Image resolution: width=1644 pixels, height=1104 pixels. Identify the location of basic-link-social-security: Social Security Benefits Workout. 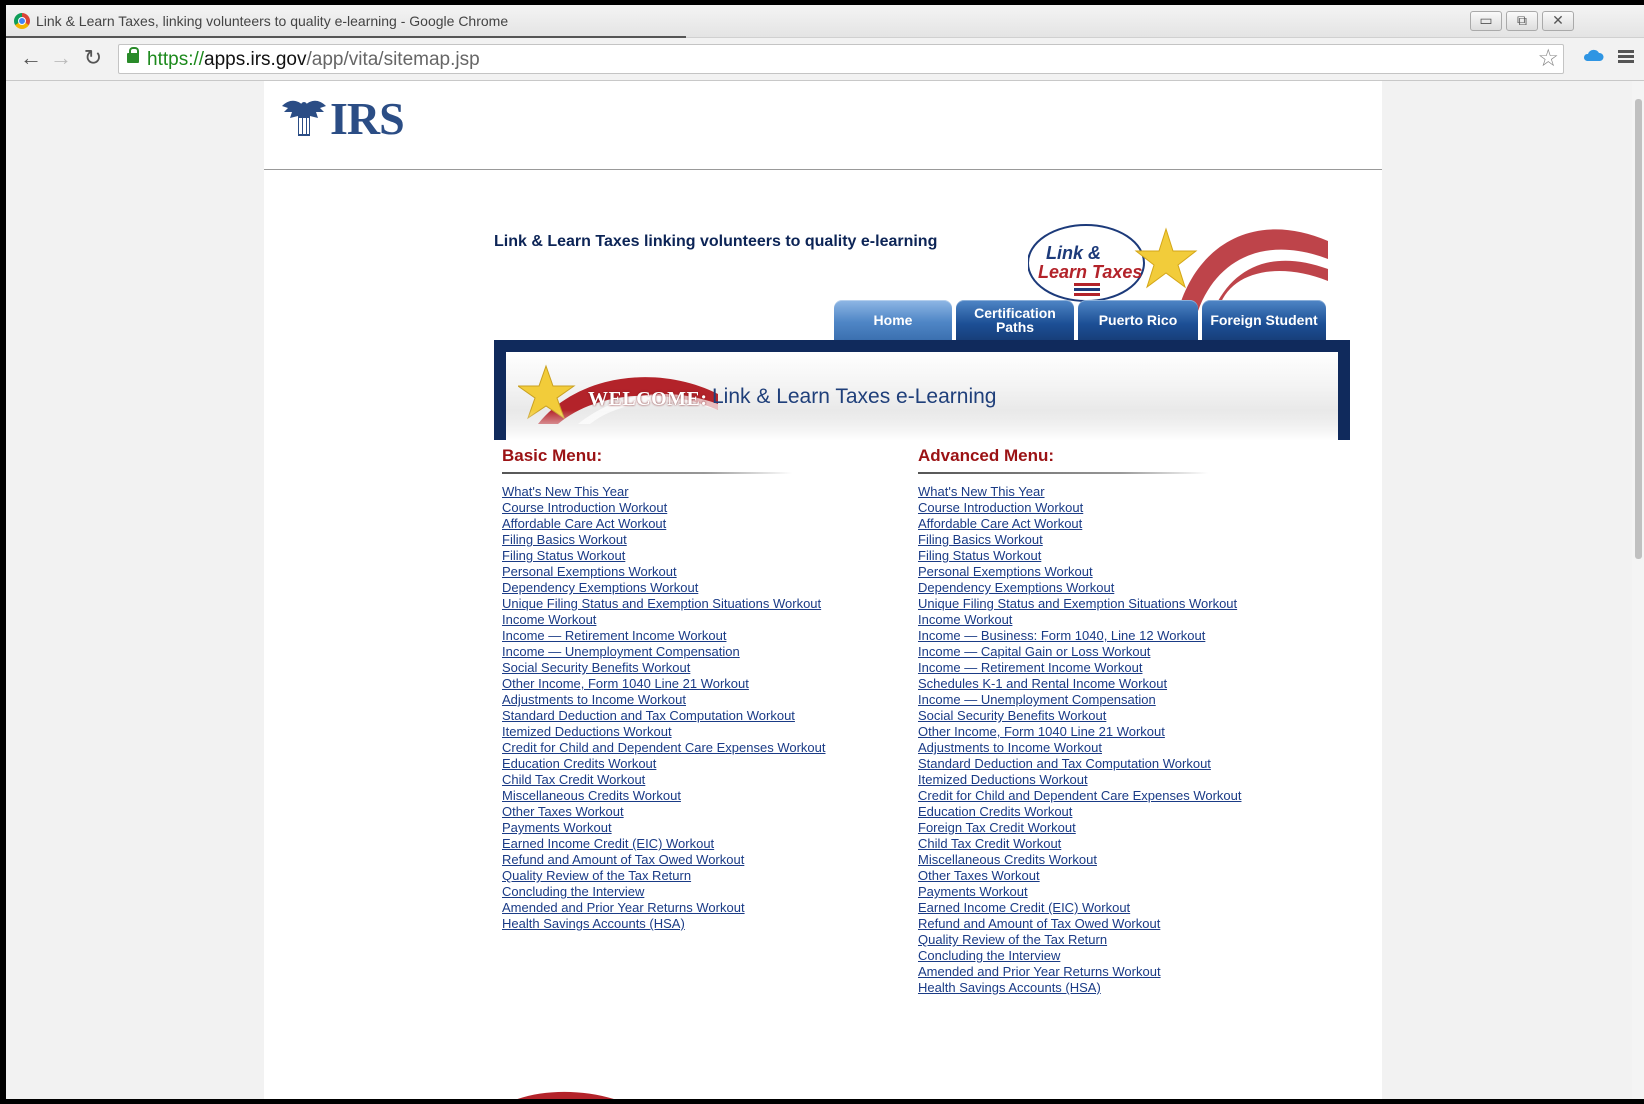
(596, 667).